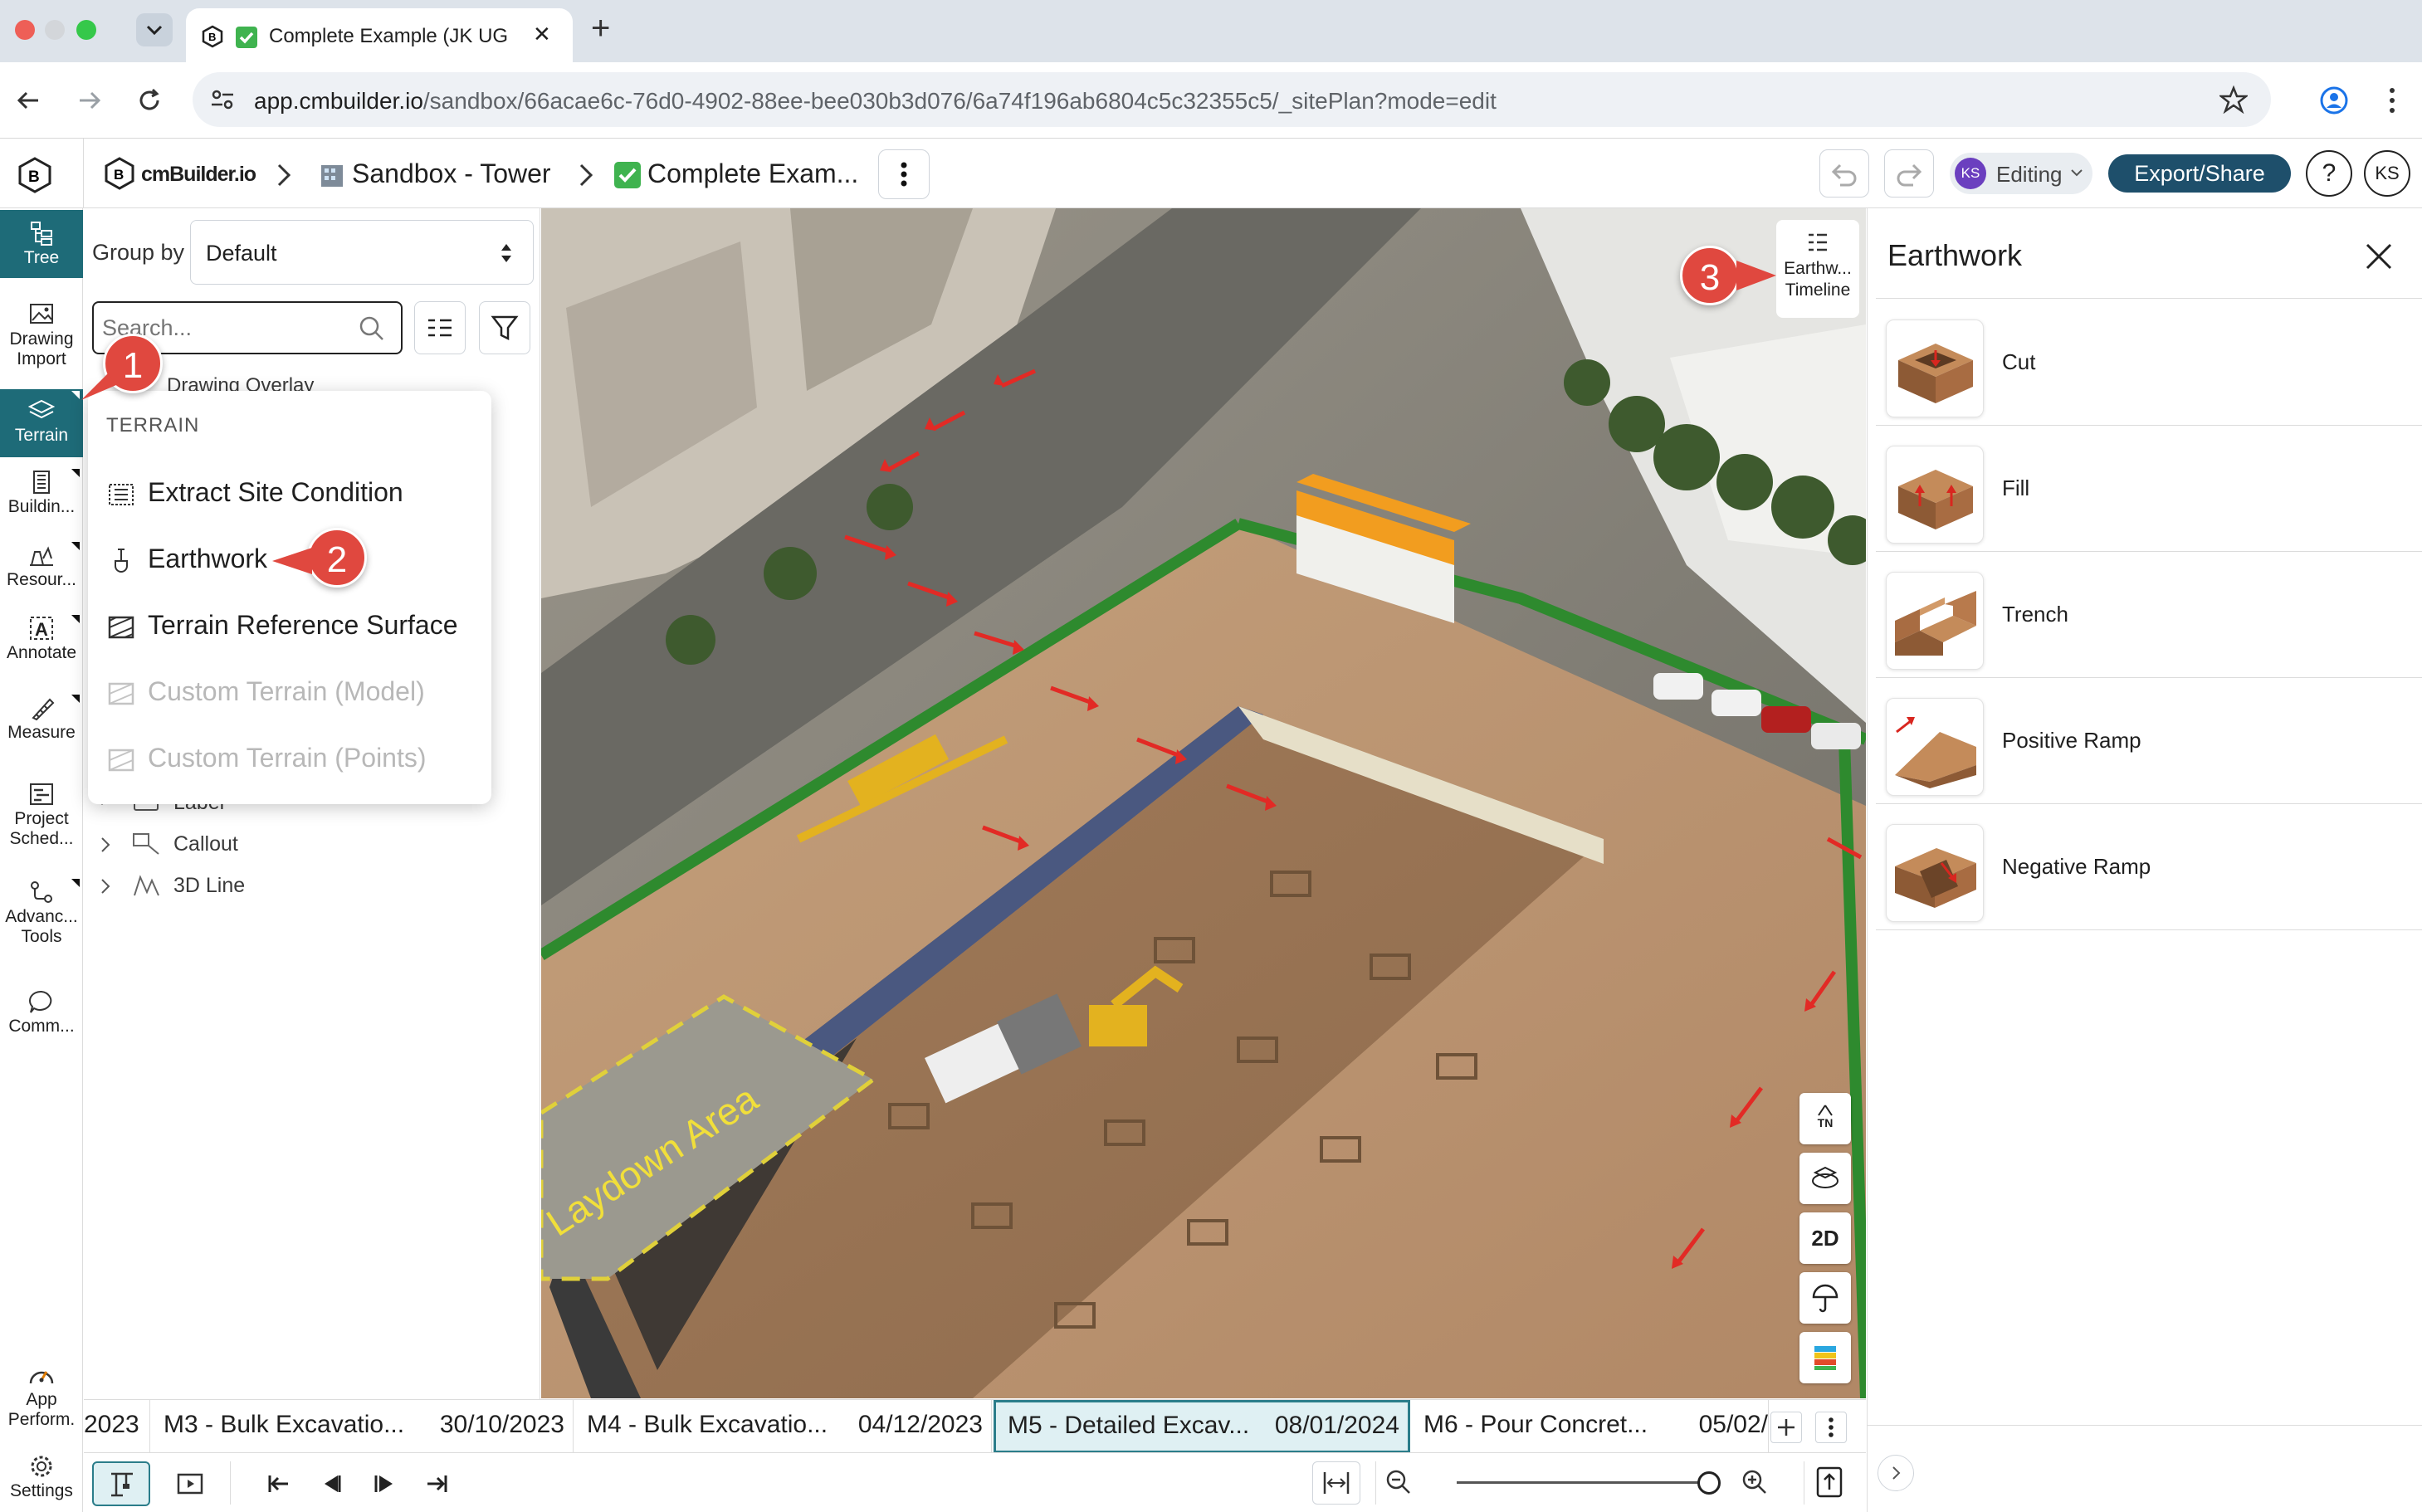  I want to click on profile-icon, so click(2334, 100).